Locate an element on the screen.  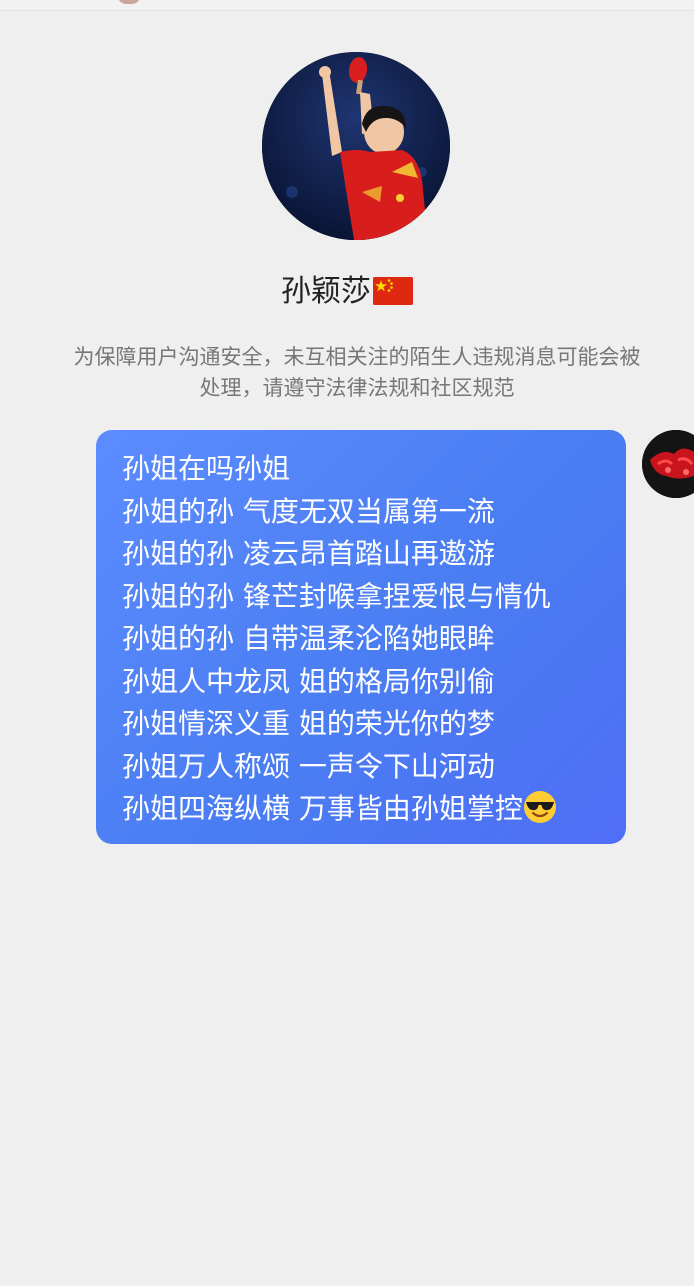
profile-name: 孙颖莎 is located at coordinates (347, 292).